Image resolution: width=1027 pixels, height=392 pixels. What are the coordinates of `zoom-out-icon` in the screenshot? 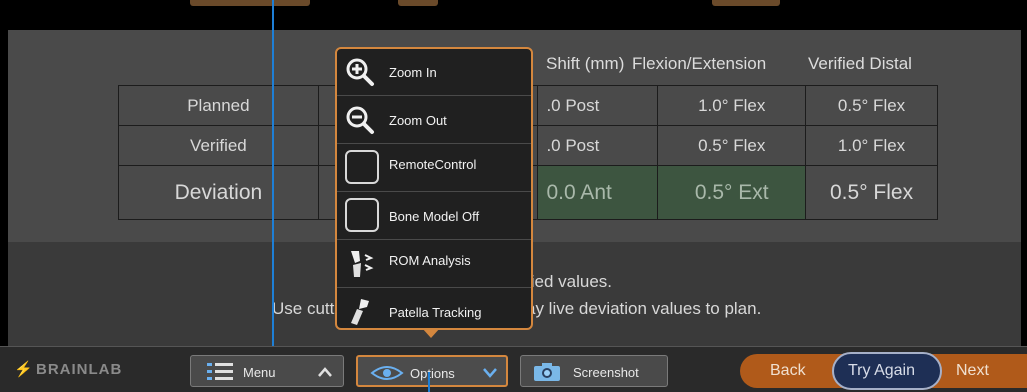 It's located at (360, 120).